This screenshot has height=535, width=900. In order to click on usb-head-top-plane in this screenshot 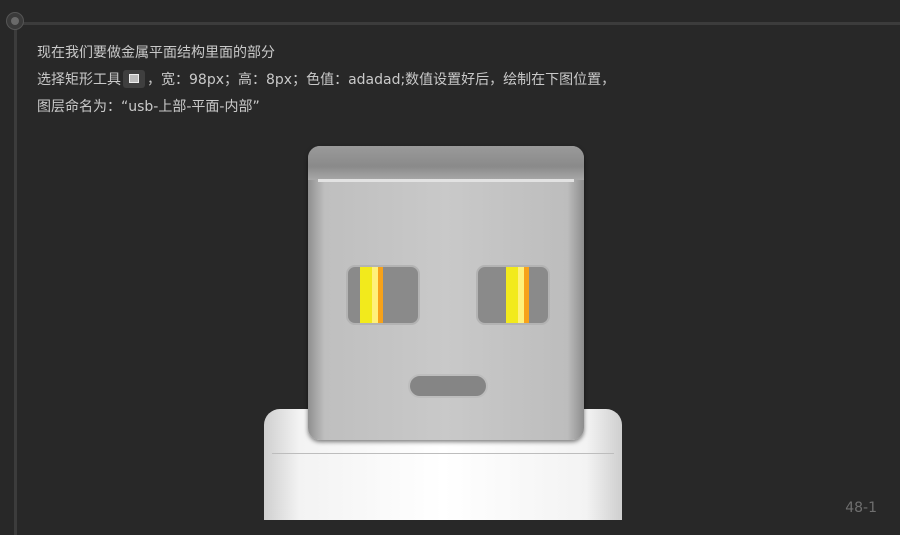, I will do `click(446, 164)`.